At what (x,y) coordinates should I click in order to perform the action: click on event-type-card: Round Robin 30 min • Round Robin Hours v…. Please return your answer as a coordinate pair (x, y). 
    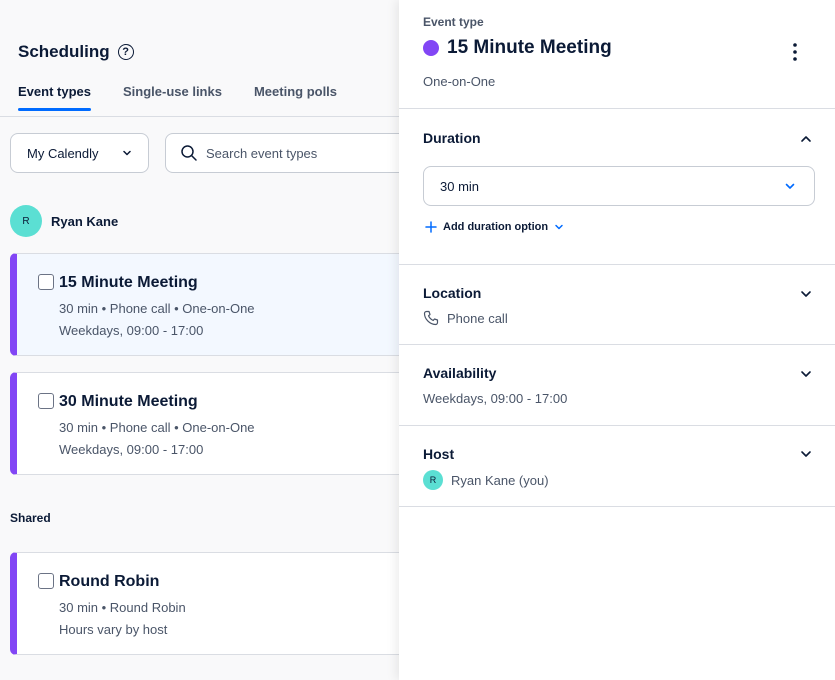
    Looking at the image, I should click on (210, 603).